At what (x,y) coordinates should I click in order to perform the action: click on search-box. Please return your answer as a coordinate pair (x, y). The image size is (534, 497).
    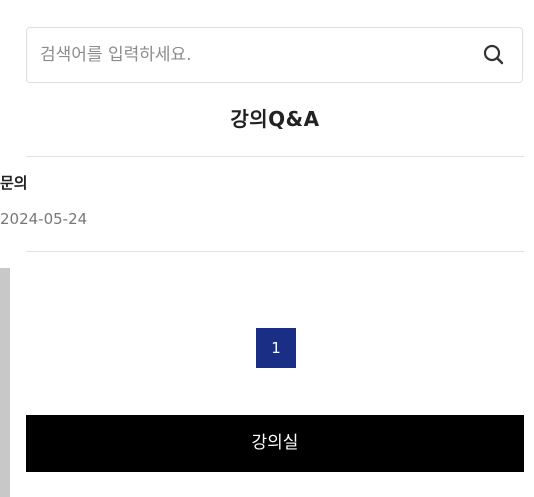
    Looking at the image, I should click on (274, 55).